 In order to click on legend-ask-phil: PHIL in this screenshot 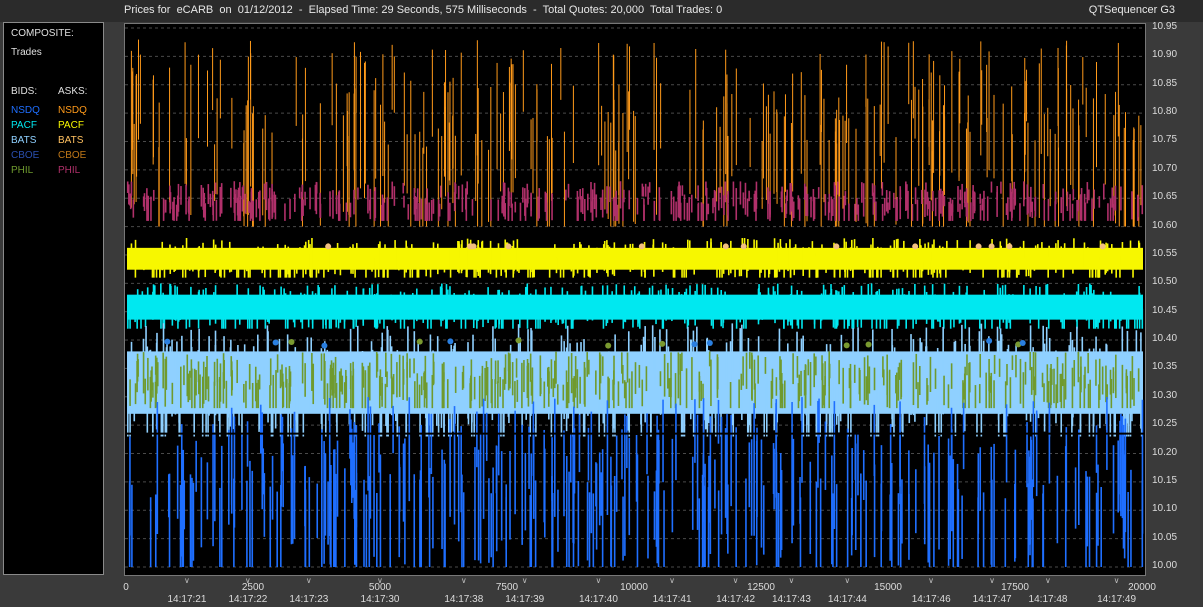, I will do `click(69, 170)`.